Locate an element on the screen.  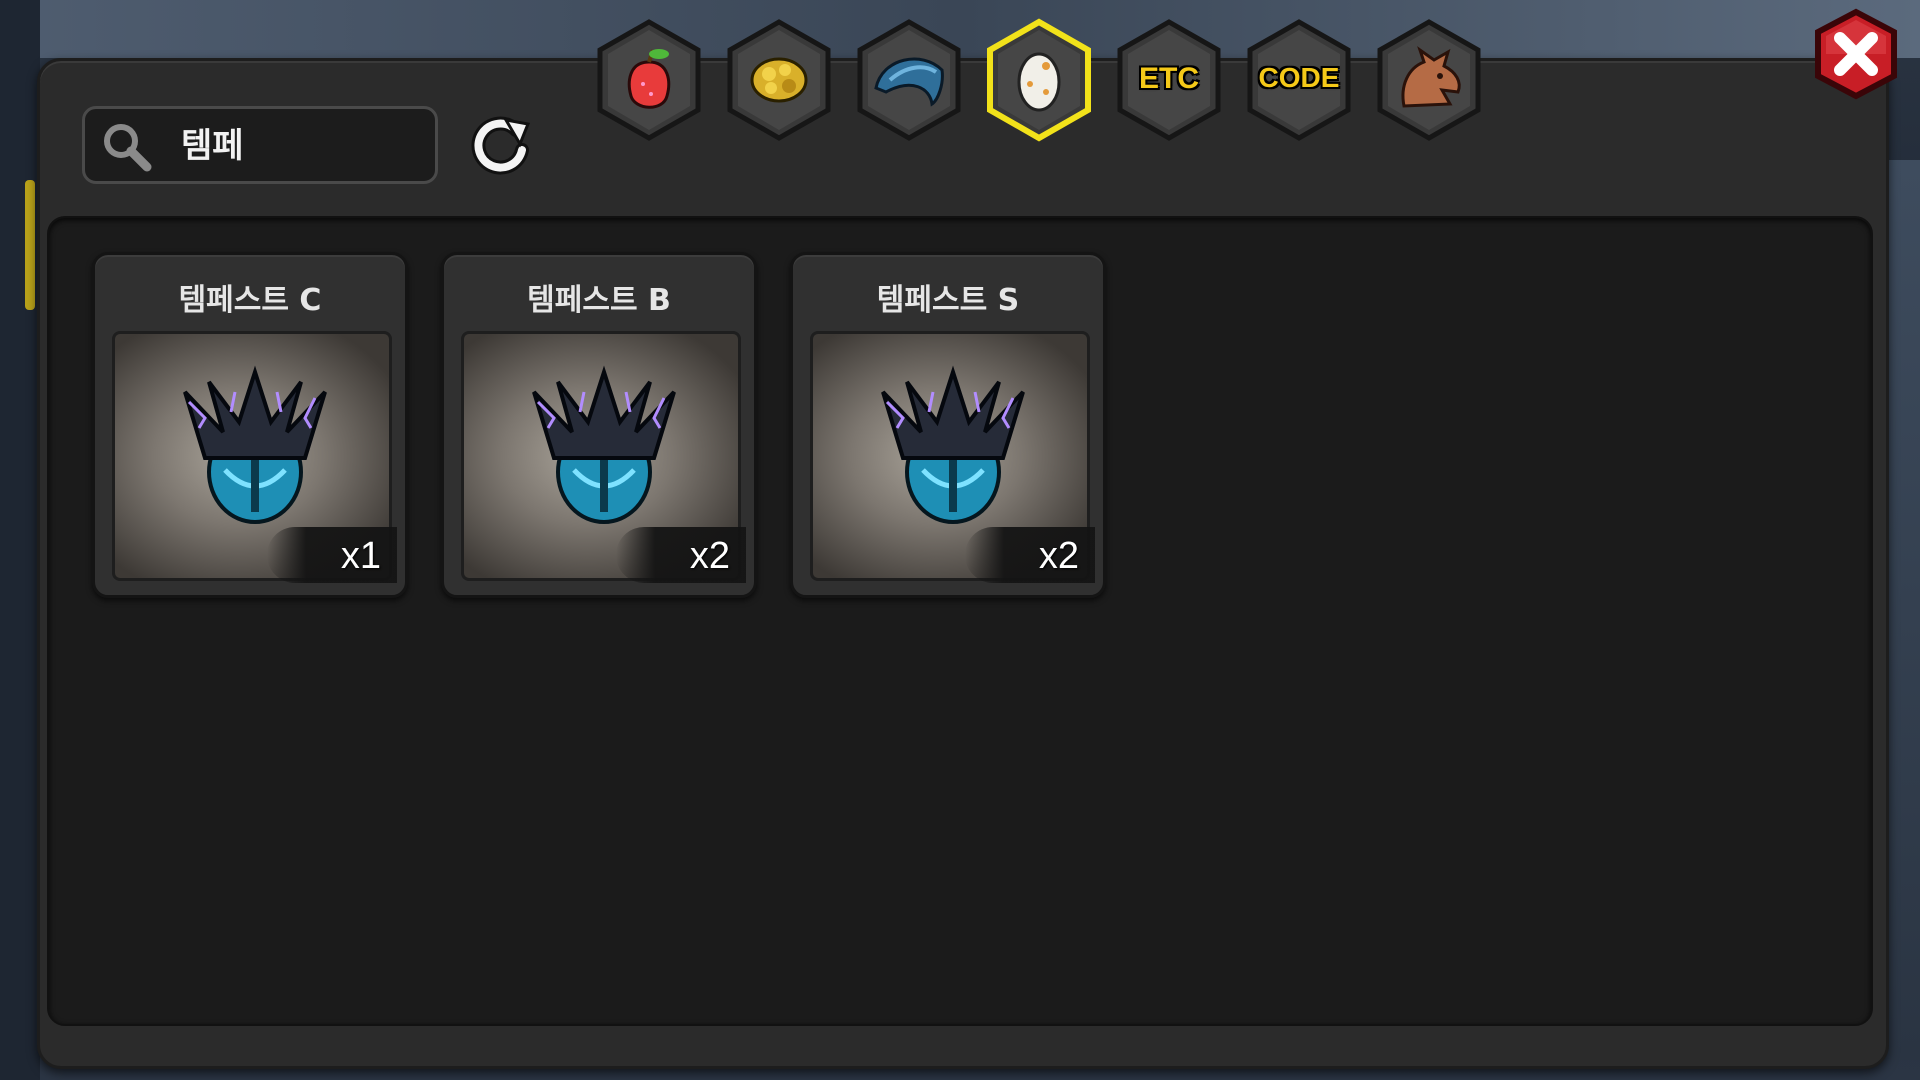
item-card-tempest-b: 템페스트 B x2 is located at coordinates (599, 425).